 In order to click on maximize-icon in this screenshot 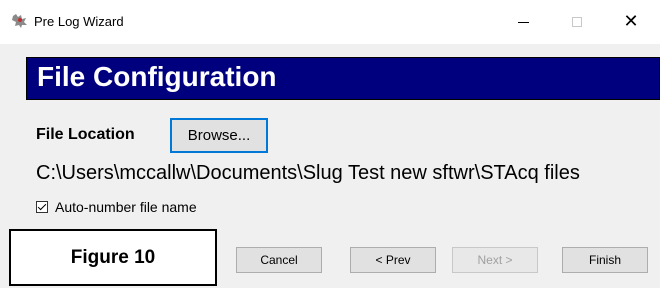, I will do `click(577, 22)`.